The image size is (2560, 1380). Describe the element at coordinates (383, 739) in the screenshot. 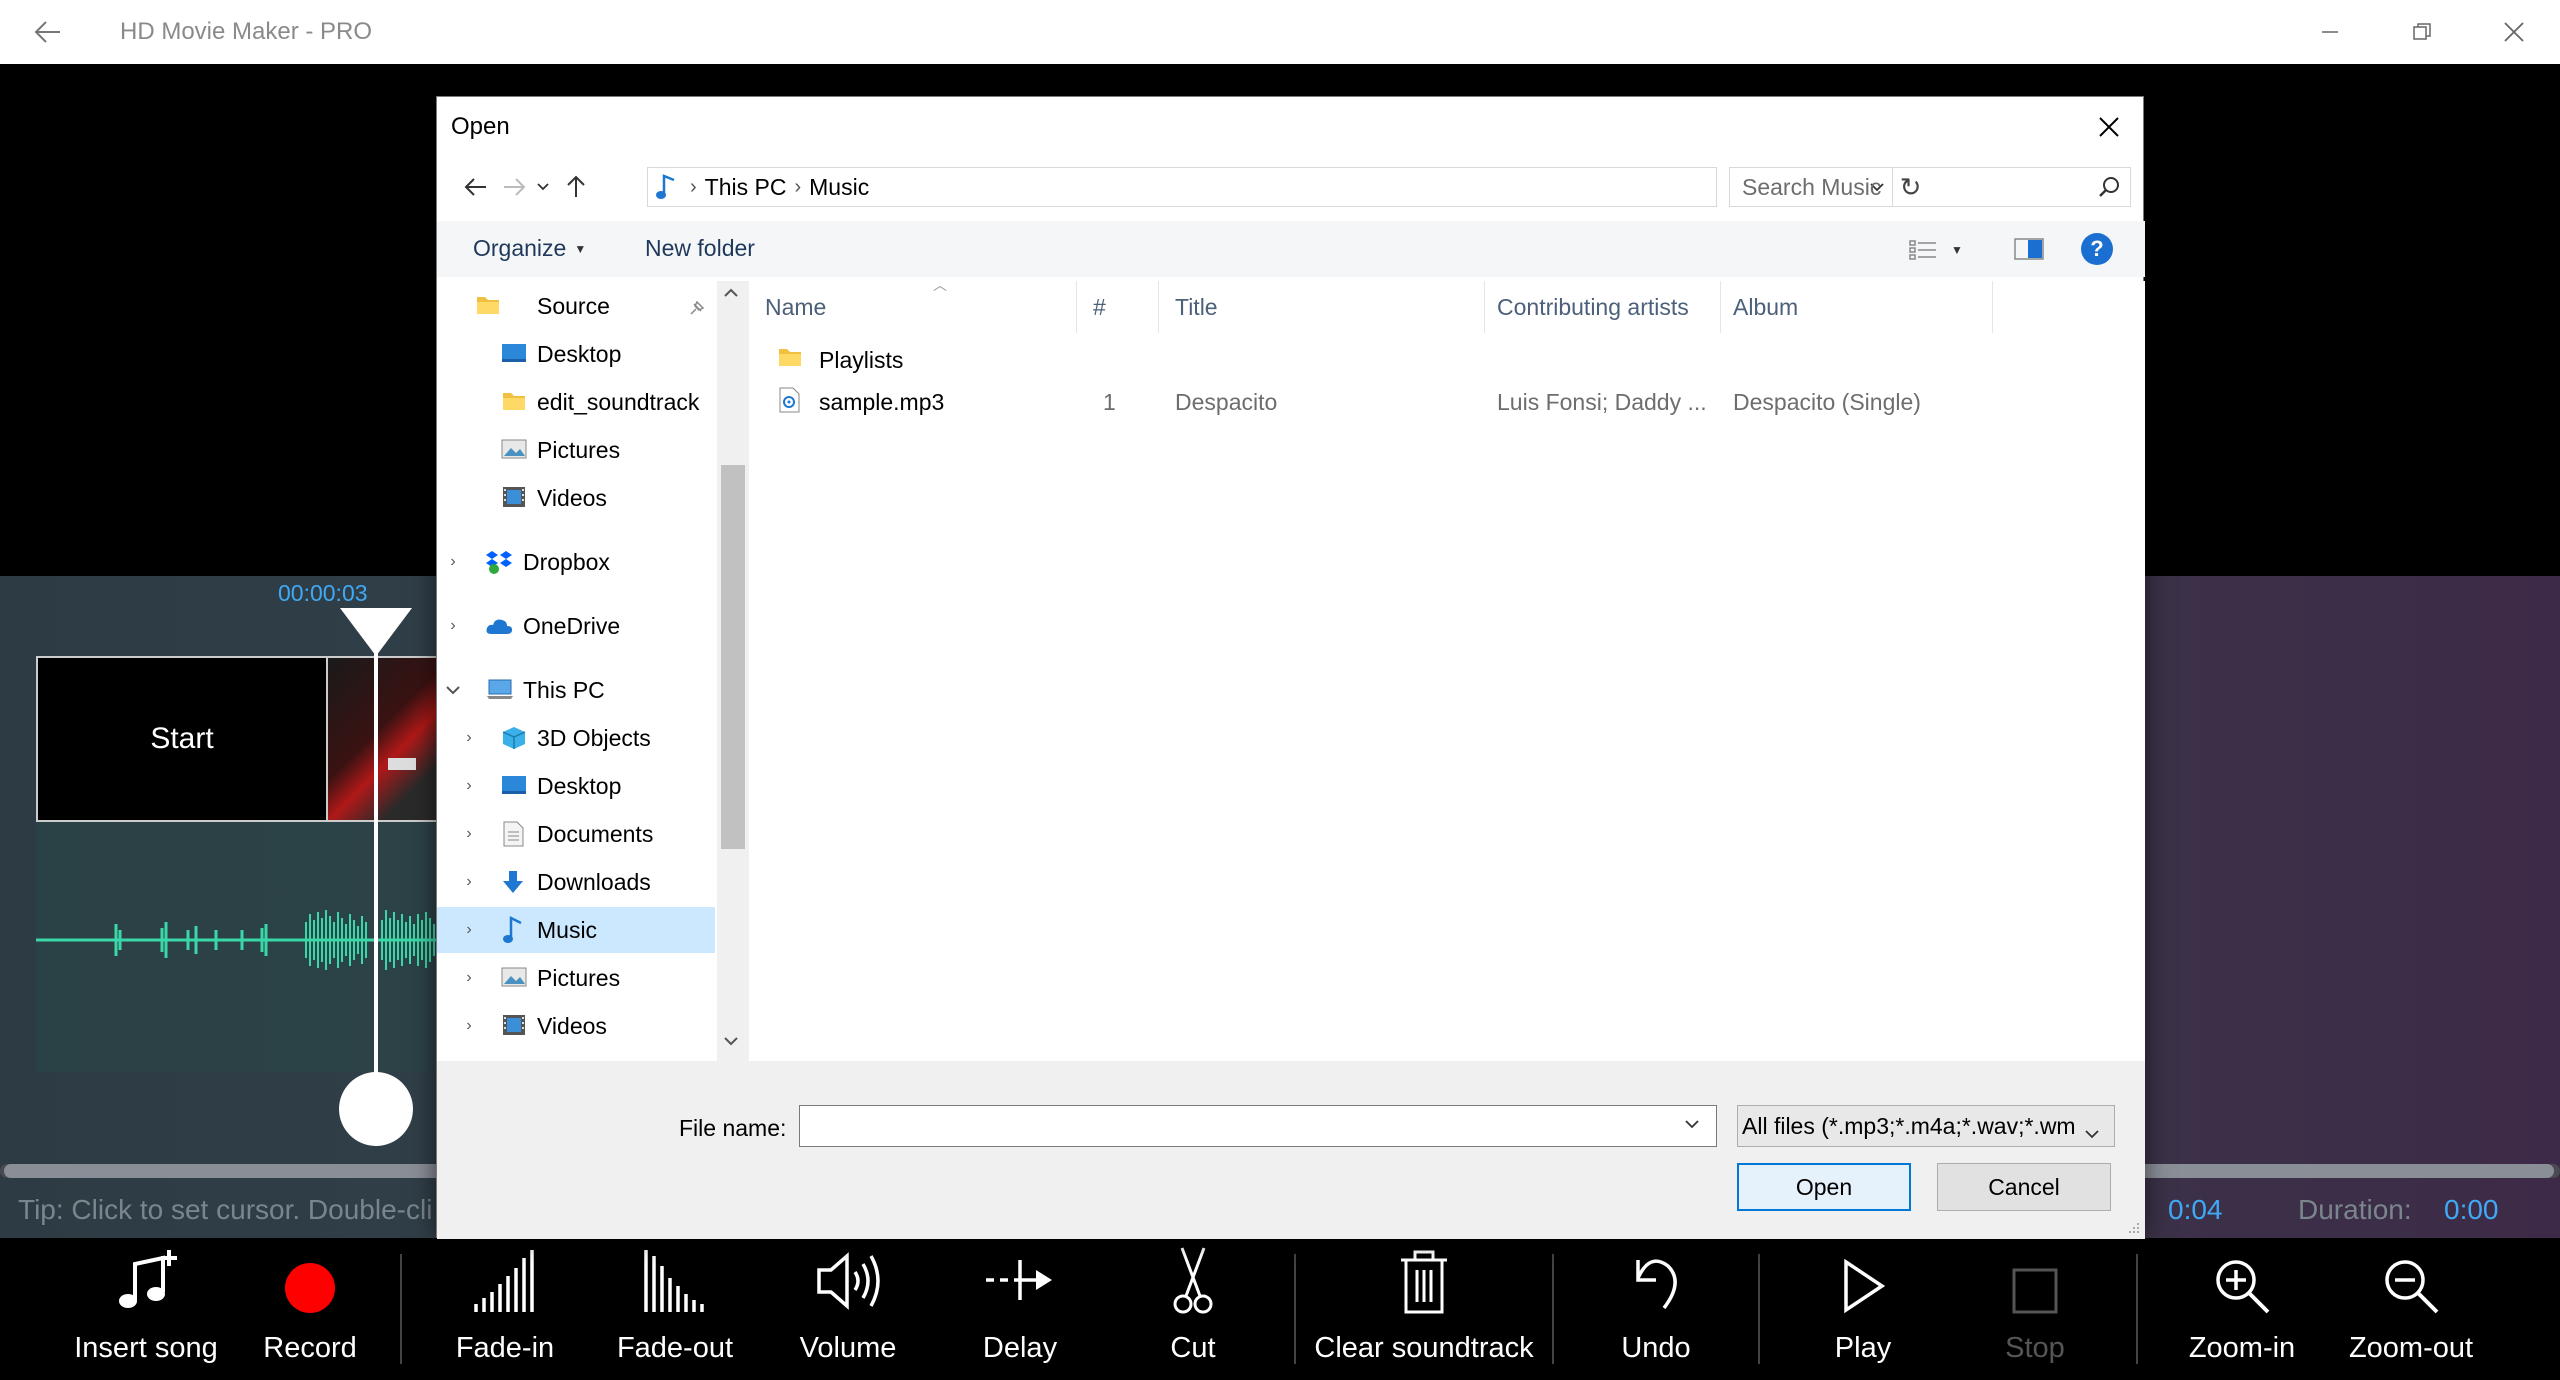

I see `clip-car-thumbnail` at that location.